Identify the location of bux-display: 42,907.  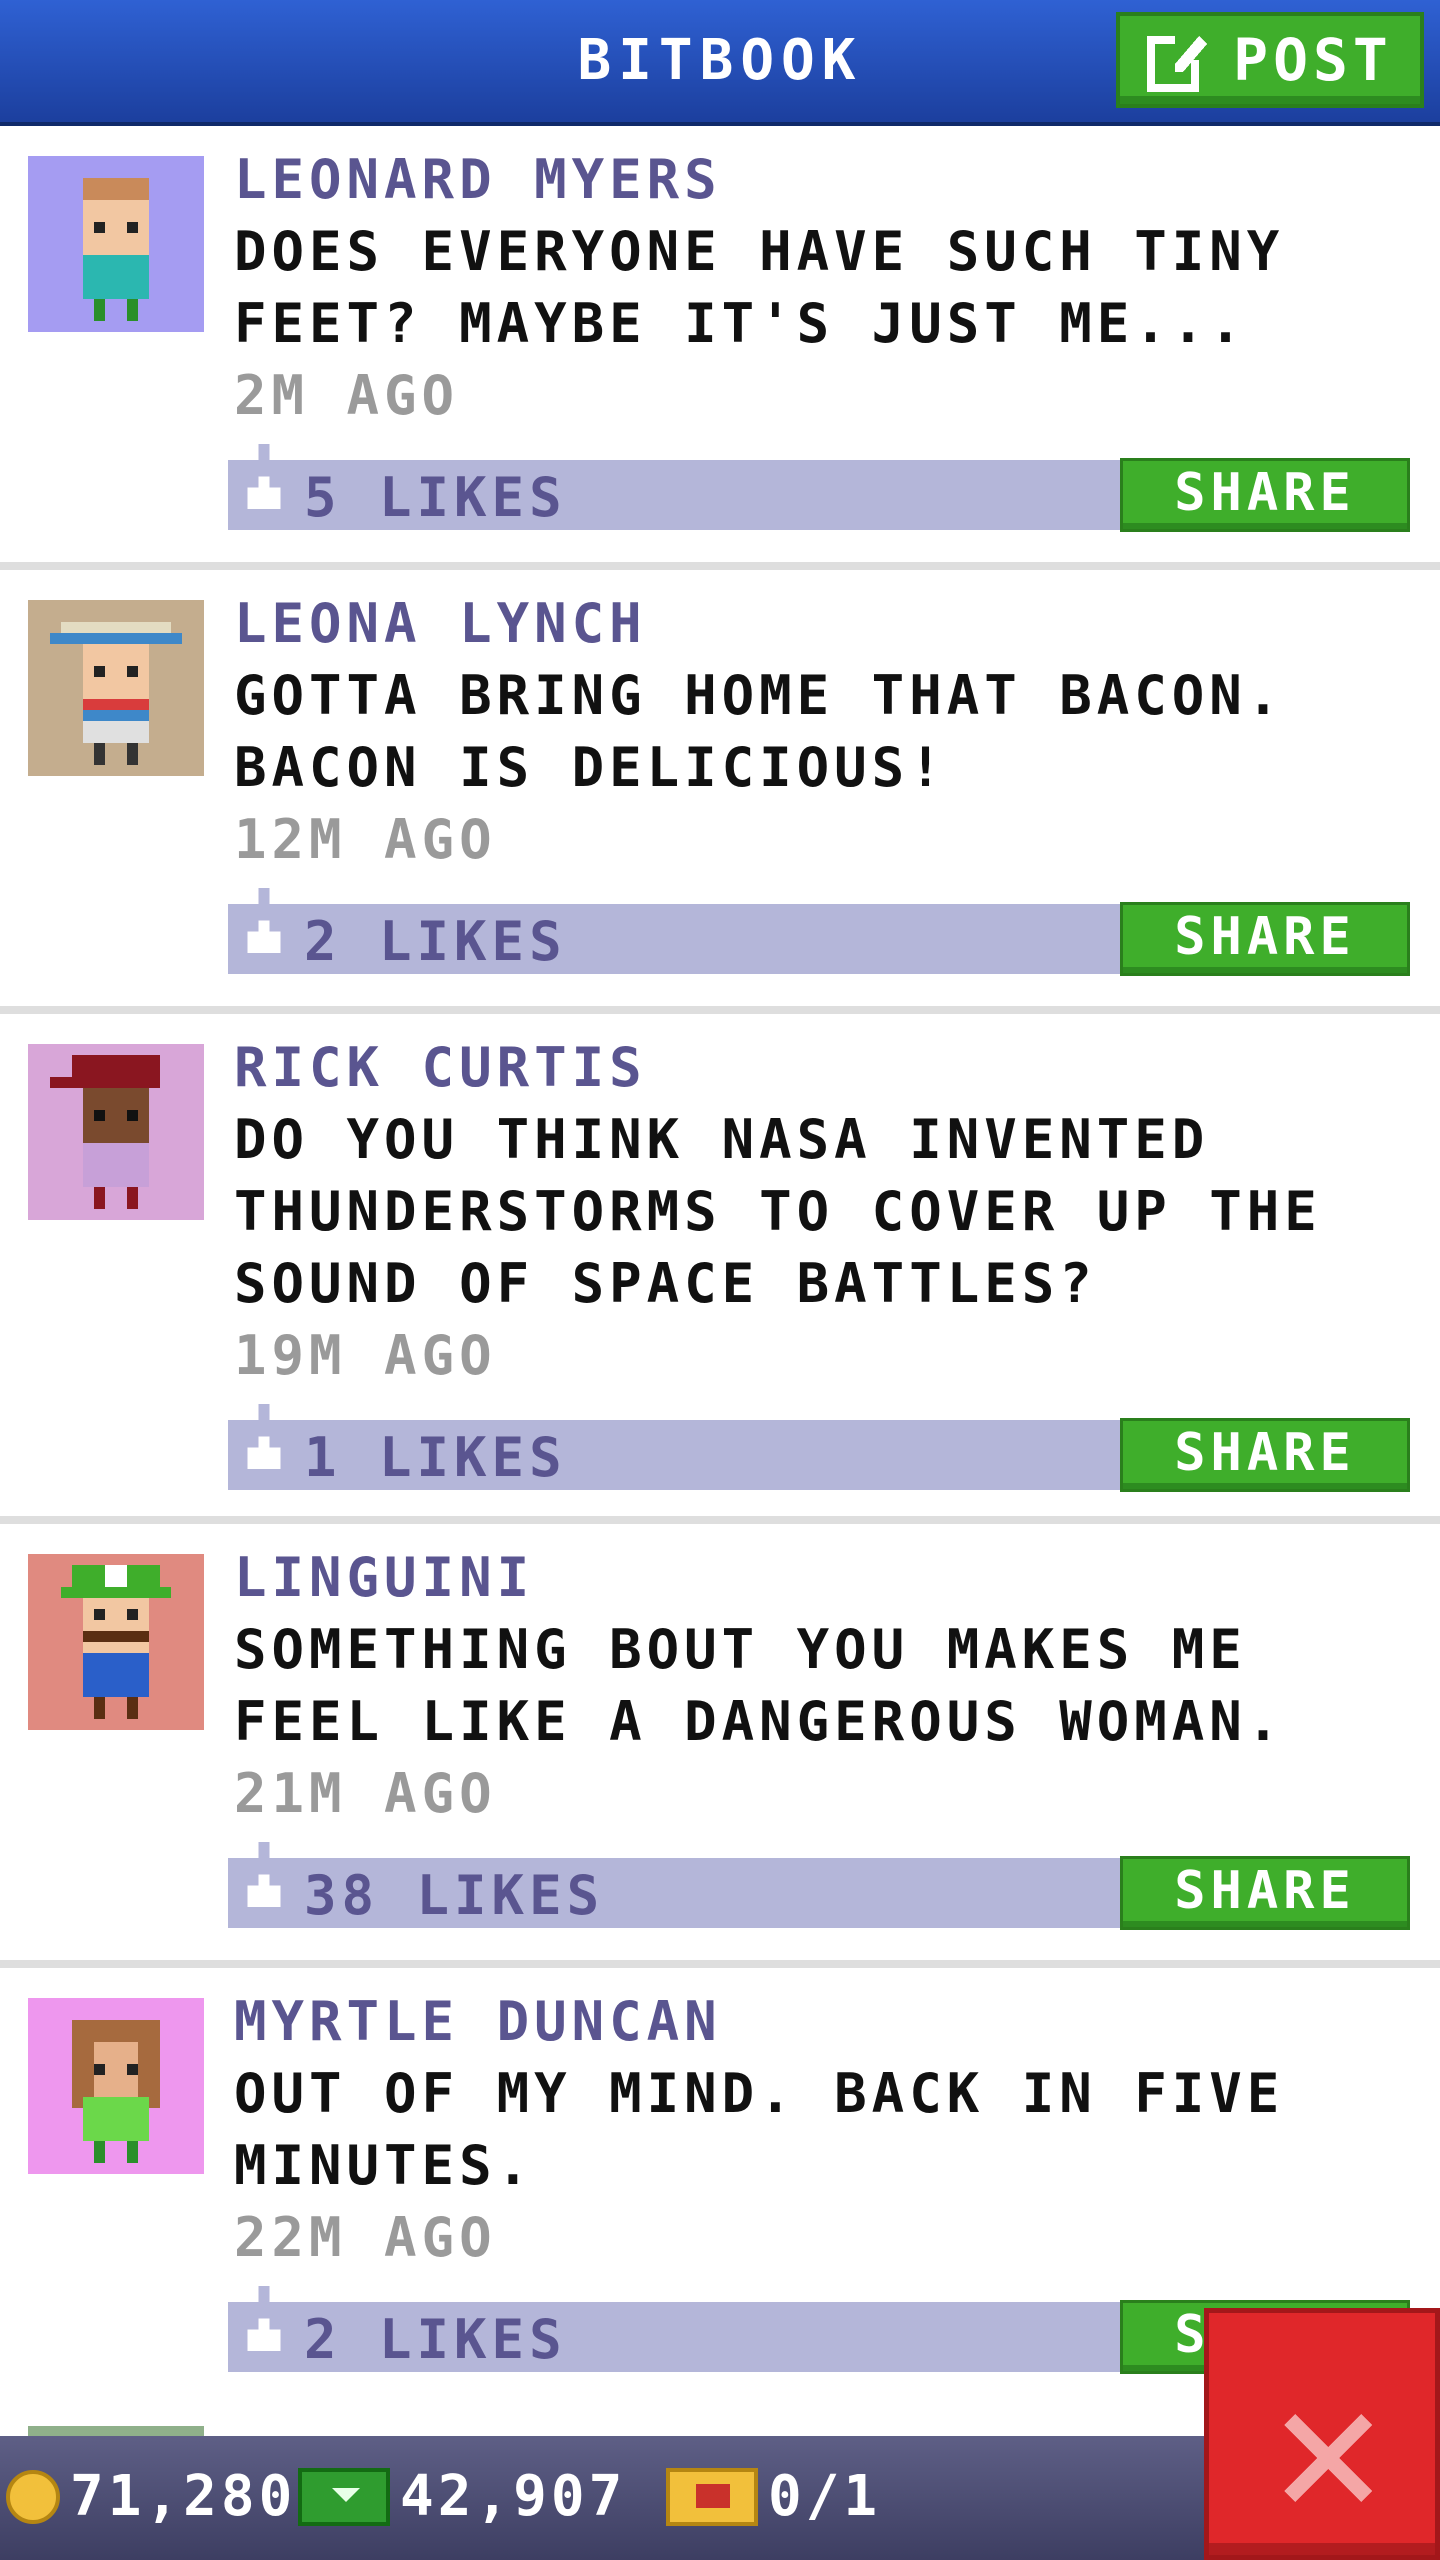
(462, 2496).